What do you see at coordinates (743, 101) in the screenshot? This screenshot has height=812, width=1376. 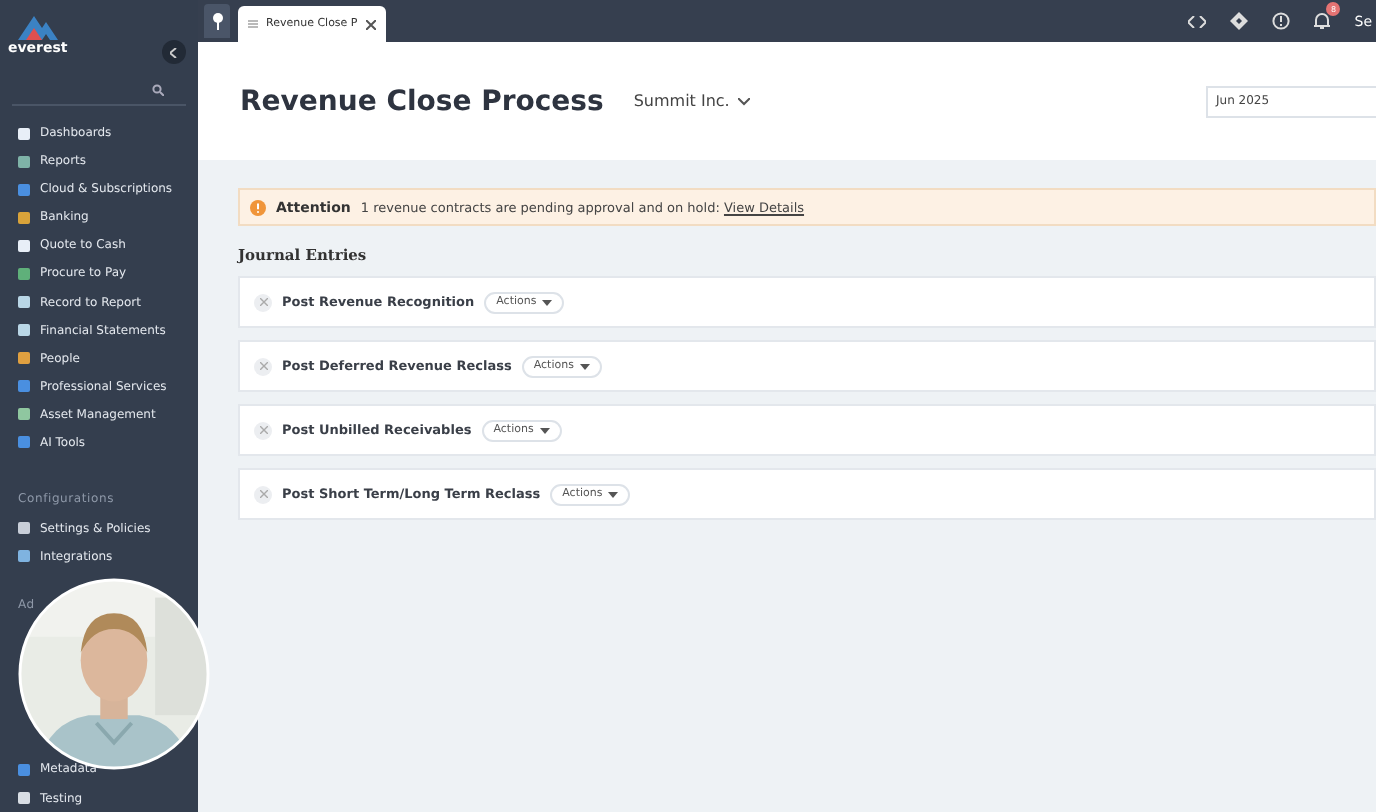 I see `chevron-icon` at bounding box center [743, 101].